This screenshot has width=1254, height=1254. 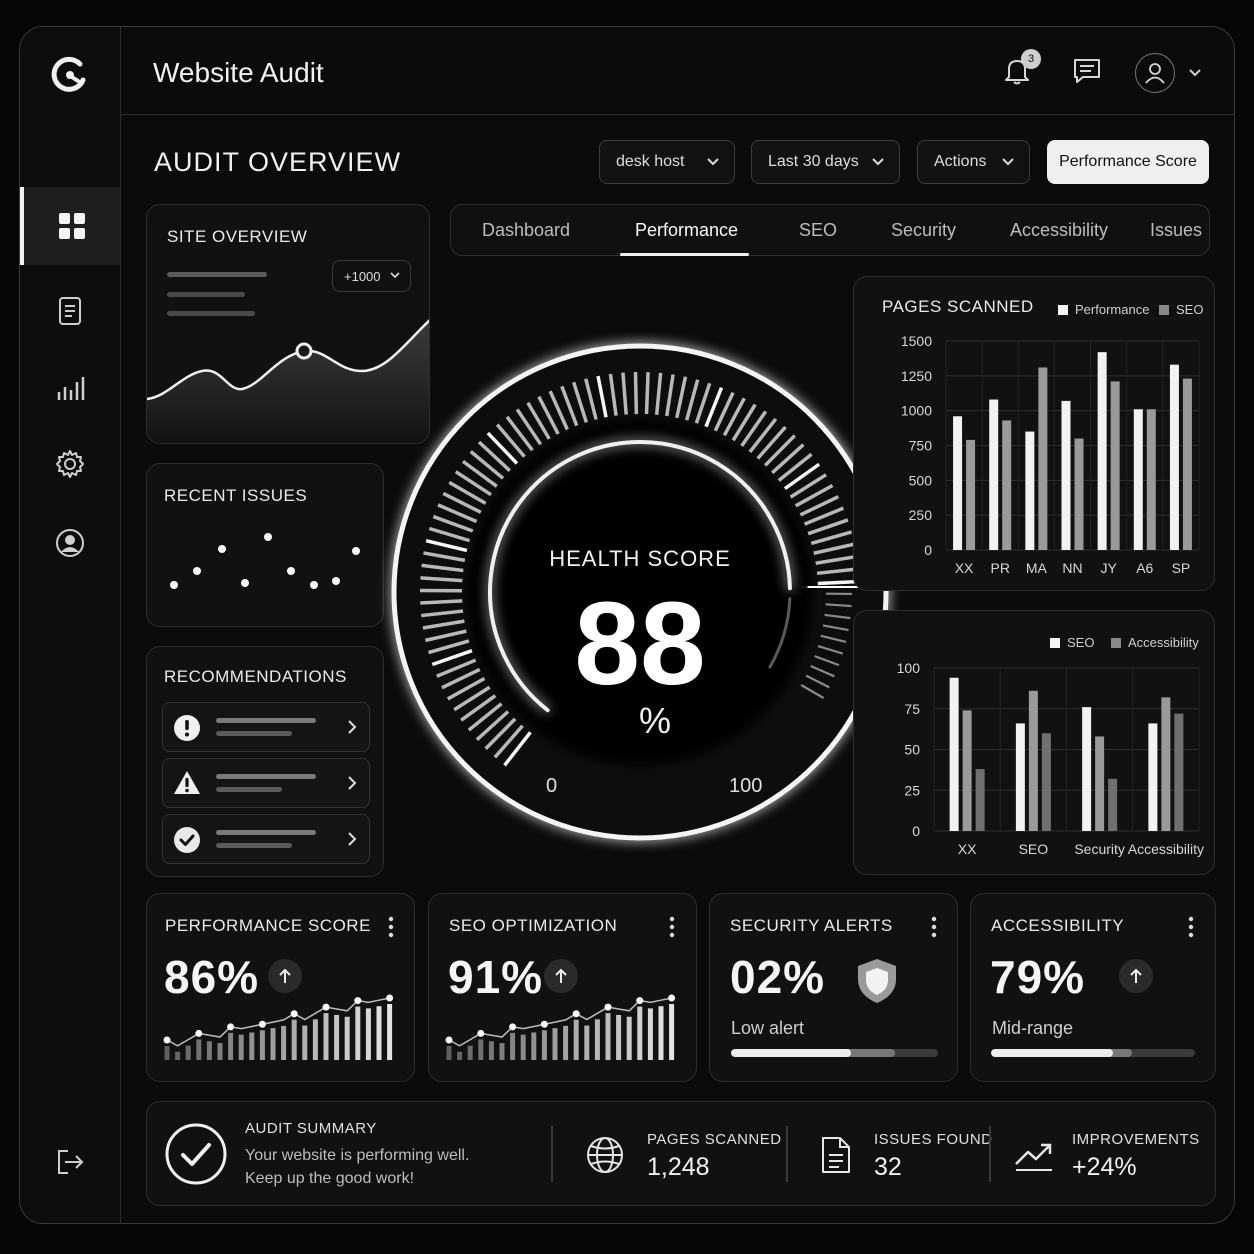 I want to click on host-select-label: desk host, so click(x=650, y=161).